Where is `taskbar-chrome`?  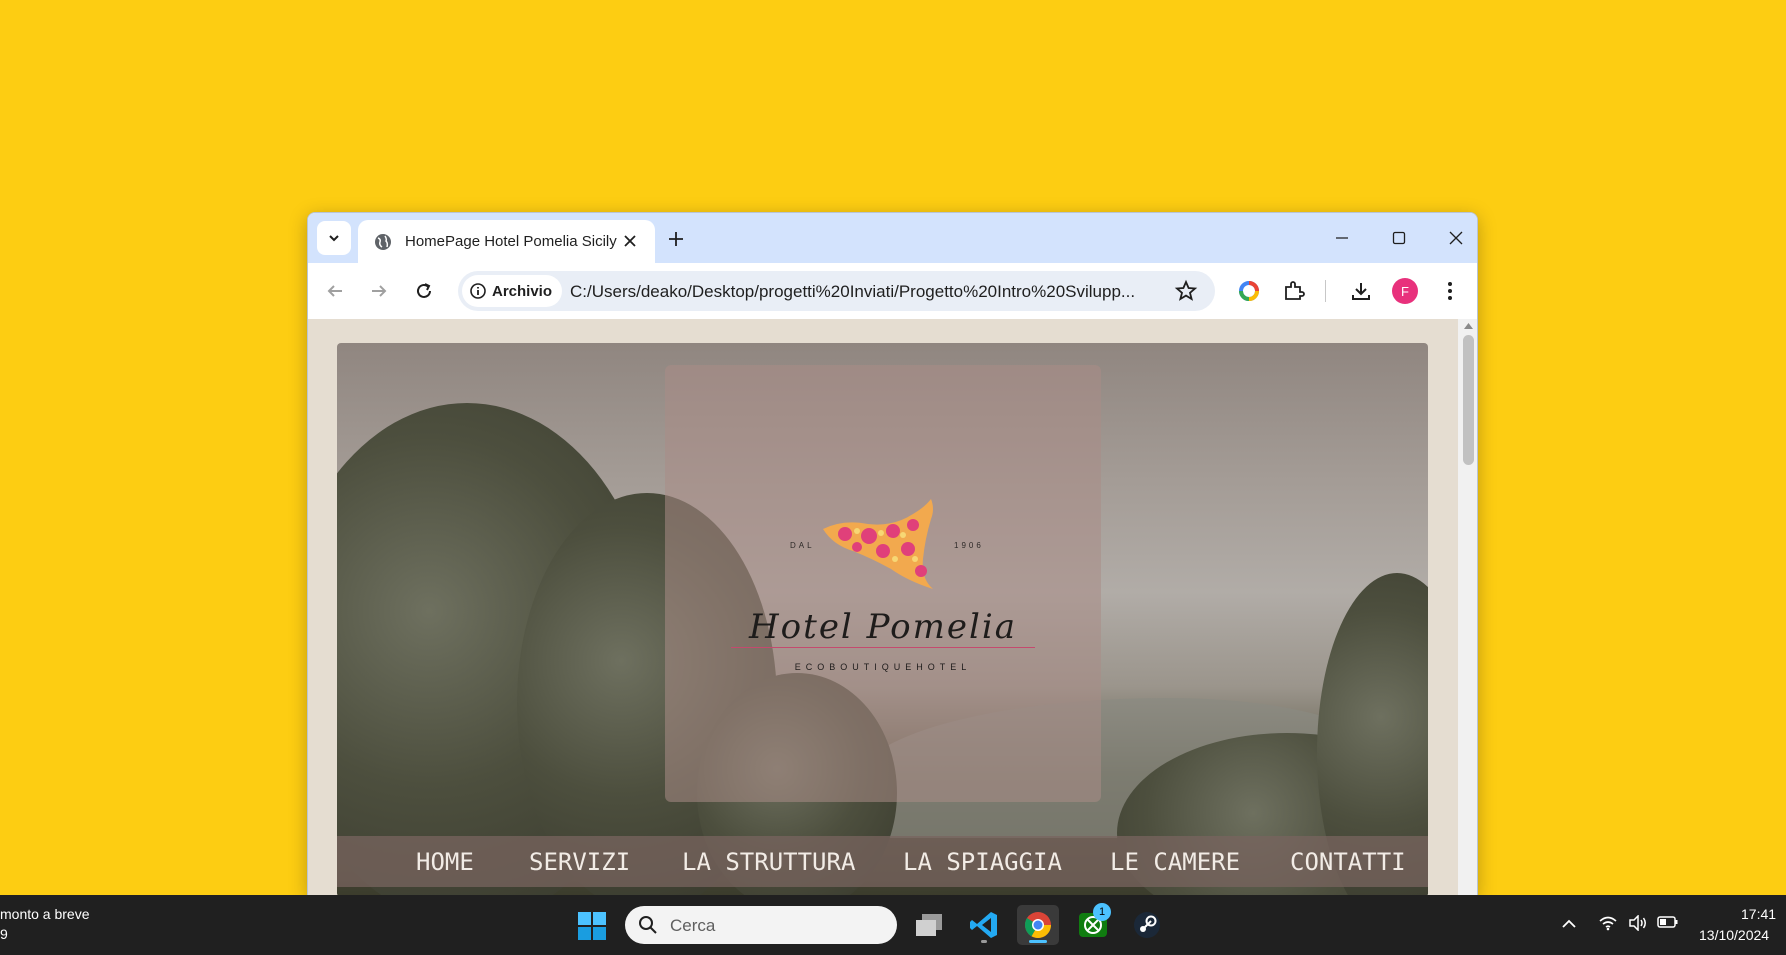
taskbar-chrome is located at coordinates (1038, 925).